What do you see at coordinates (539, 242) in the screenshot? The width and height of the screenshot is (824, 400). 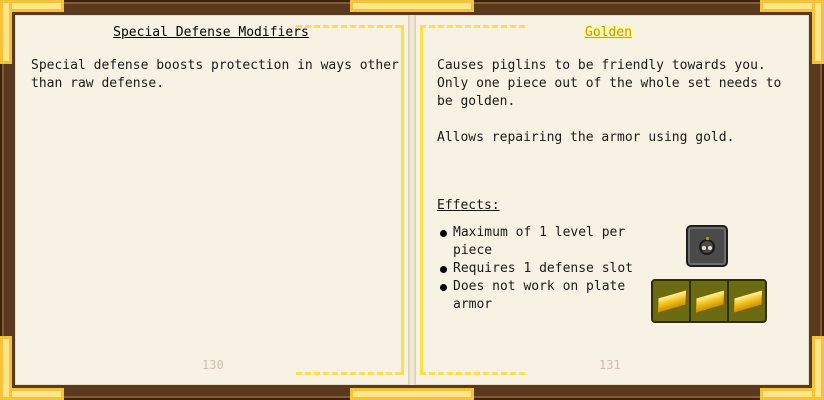 I see `effect-item: Maximum of 1 level per piece` at bounding box center [539, 242].